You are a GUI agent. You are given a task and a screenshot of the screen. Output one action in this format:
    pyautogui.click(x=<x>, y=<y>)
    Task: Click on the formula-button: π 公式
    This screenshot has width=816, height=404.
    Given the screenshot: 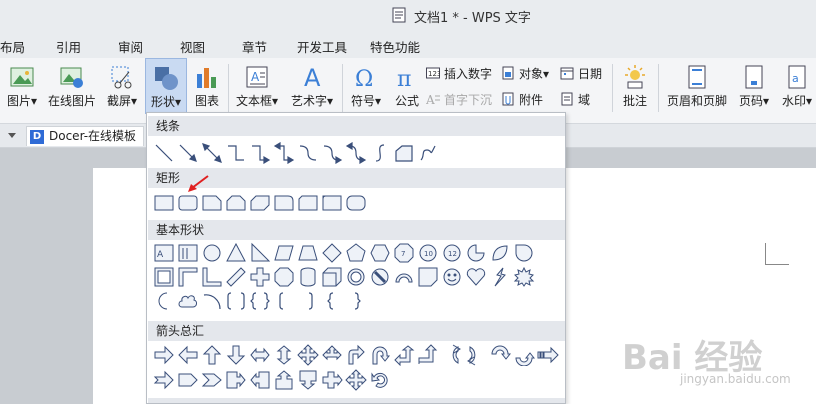 What is the action you would take?
    pyautogui.click(x=407, y=86)
    